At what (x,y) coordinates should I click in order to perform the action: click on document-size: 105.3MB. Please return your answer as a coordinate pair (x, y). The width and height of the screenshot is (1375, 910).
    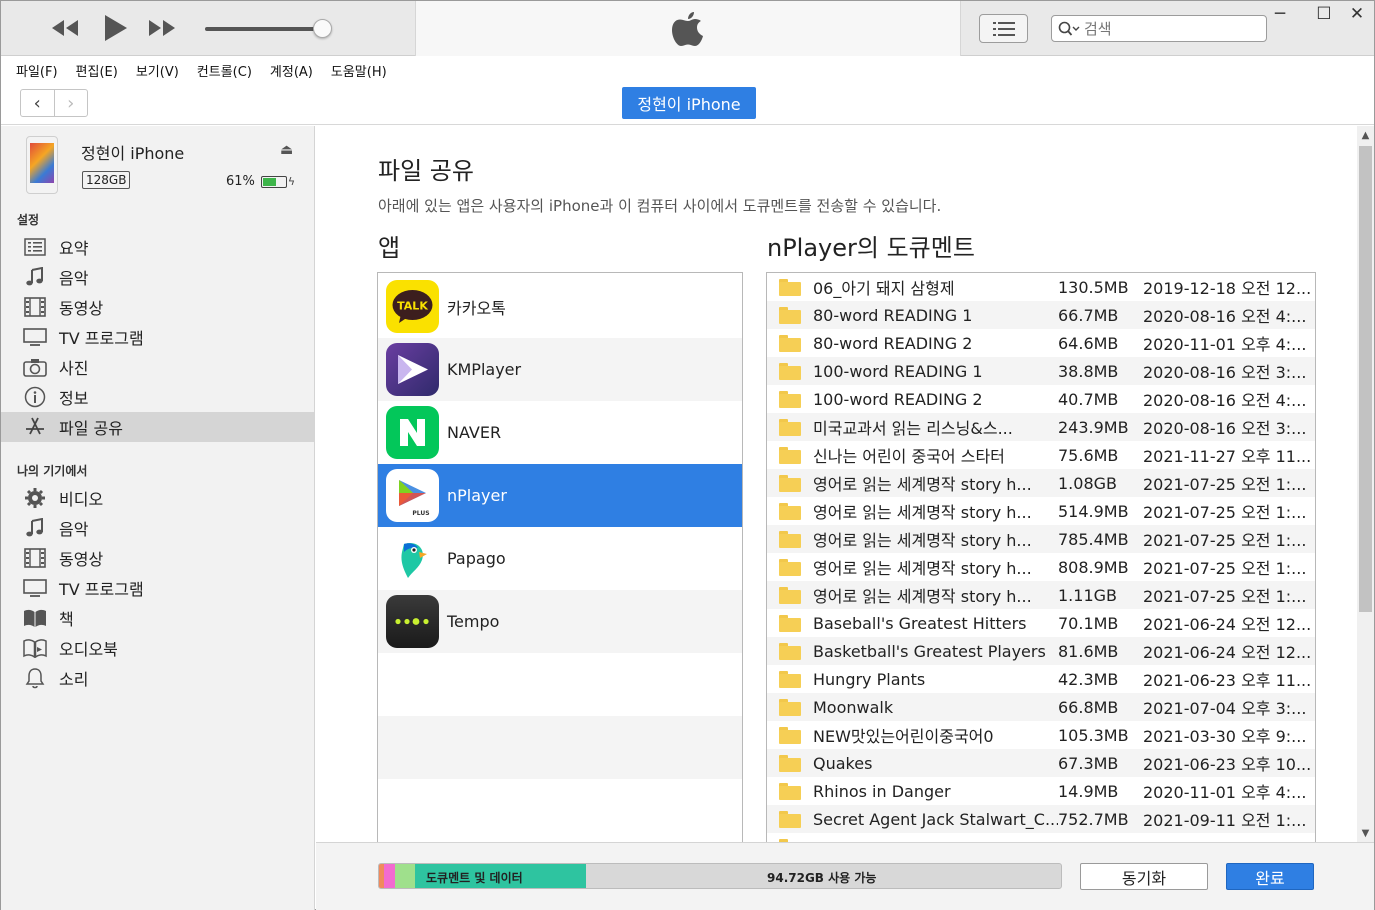
    Looking at the image, I should click on (1093, 735).